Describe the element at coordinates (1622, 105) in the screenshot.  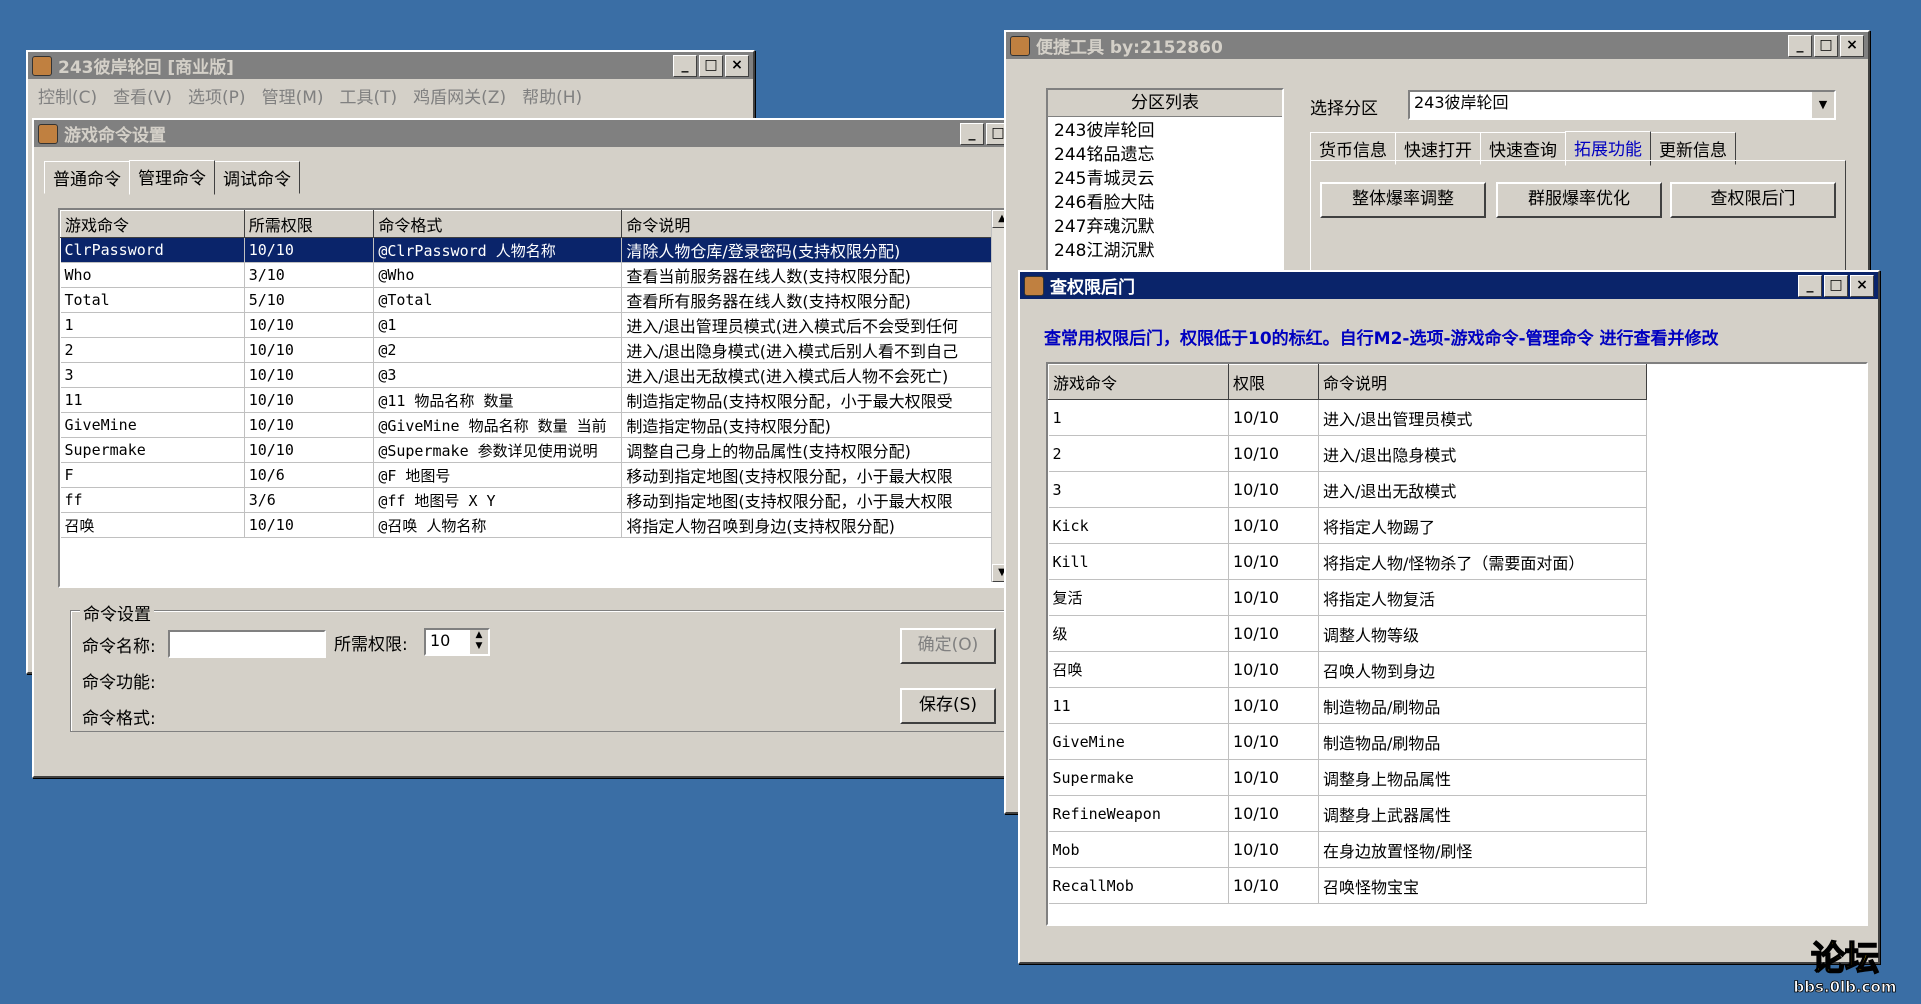
I see `zone-select: 243彼岸轮回 ▼` at that location.